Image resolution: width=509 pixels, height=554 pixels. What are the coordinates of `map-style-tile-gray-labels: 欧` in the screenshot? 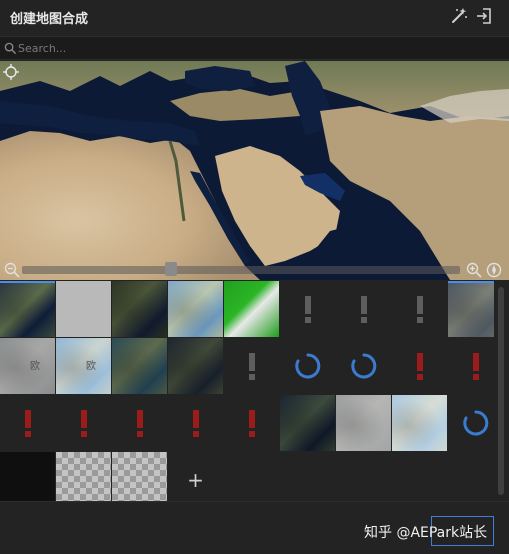 It's located at (27, 366).